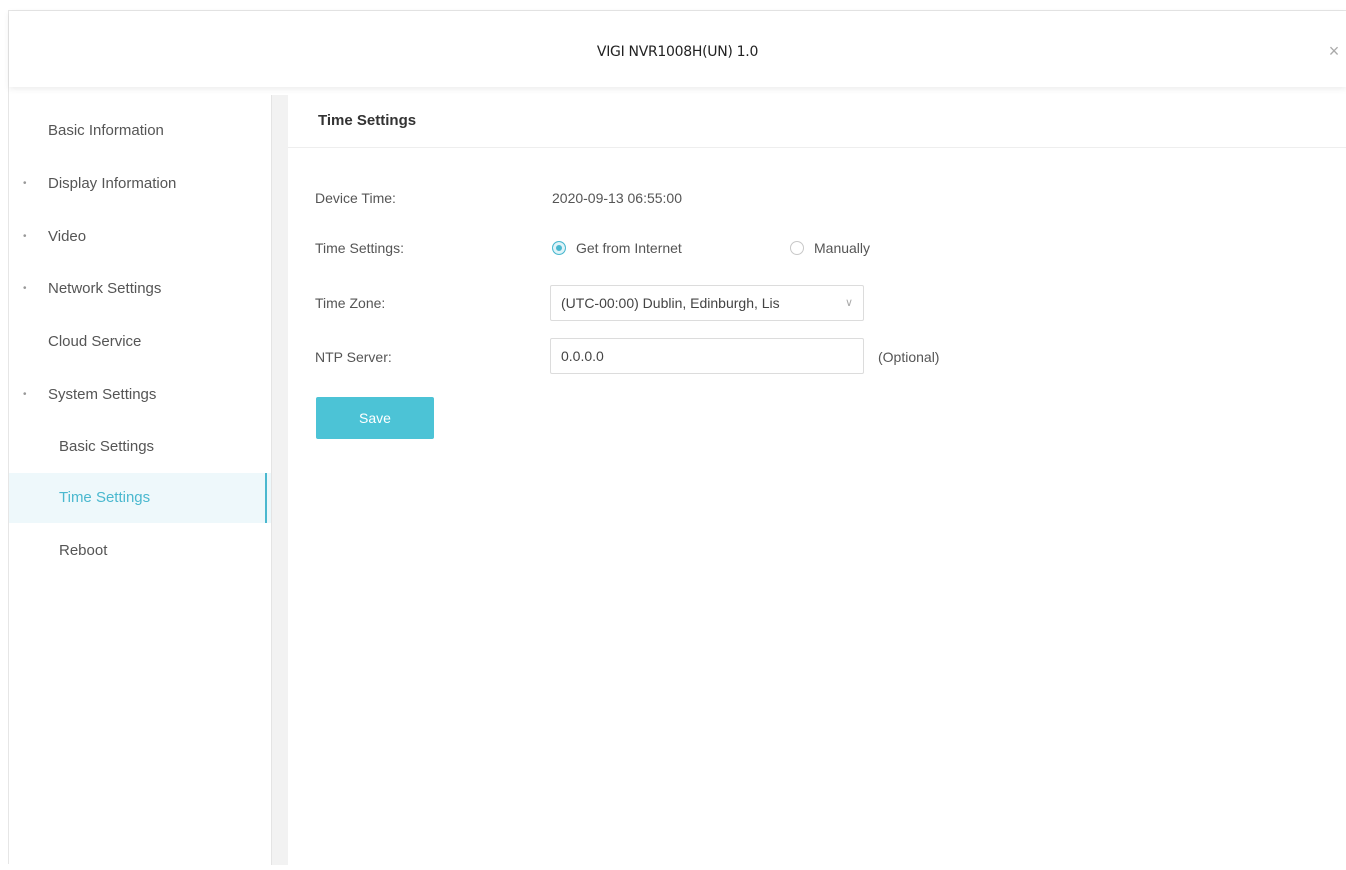  I want to click on ntp-server-label: NTP Server:, so click(353, 357).